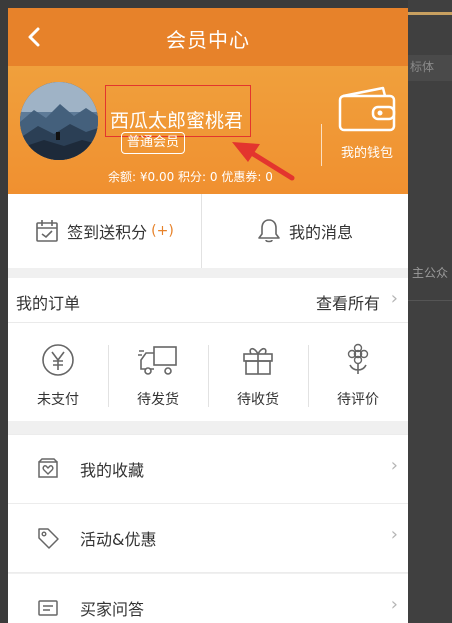  What do you see at coordinates (107, 232) in the screenshot?
I see `checkin-label: 签到送积分` at bounding box center [107, 232].